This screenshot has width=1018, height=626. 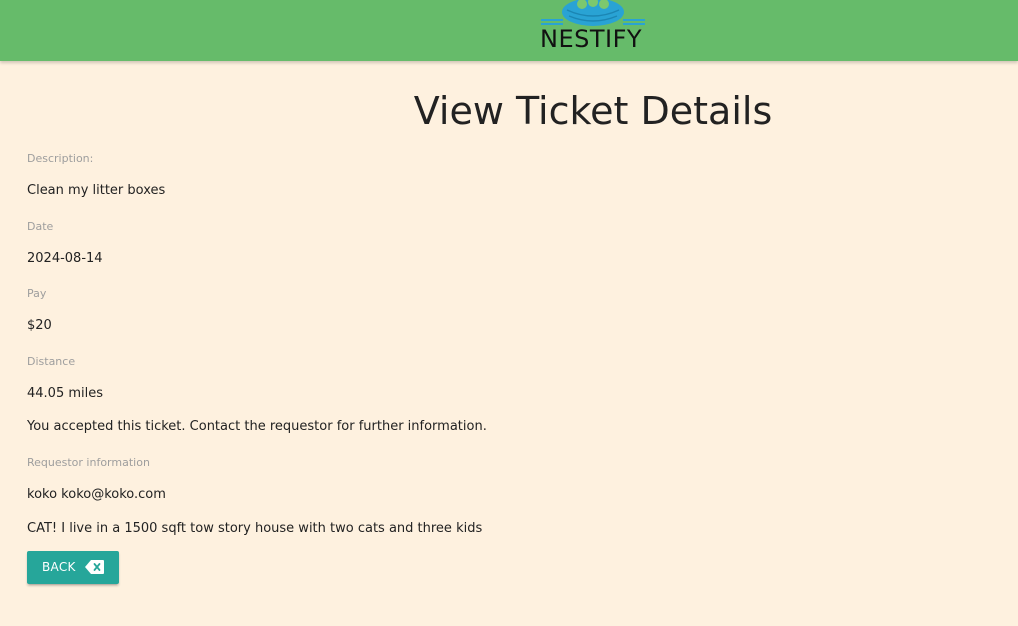 I want to click on brand-name: NESTIFY, so click(x=591, y=39).